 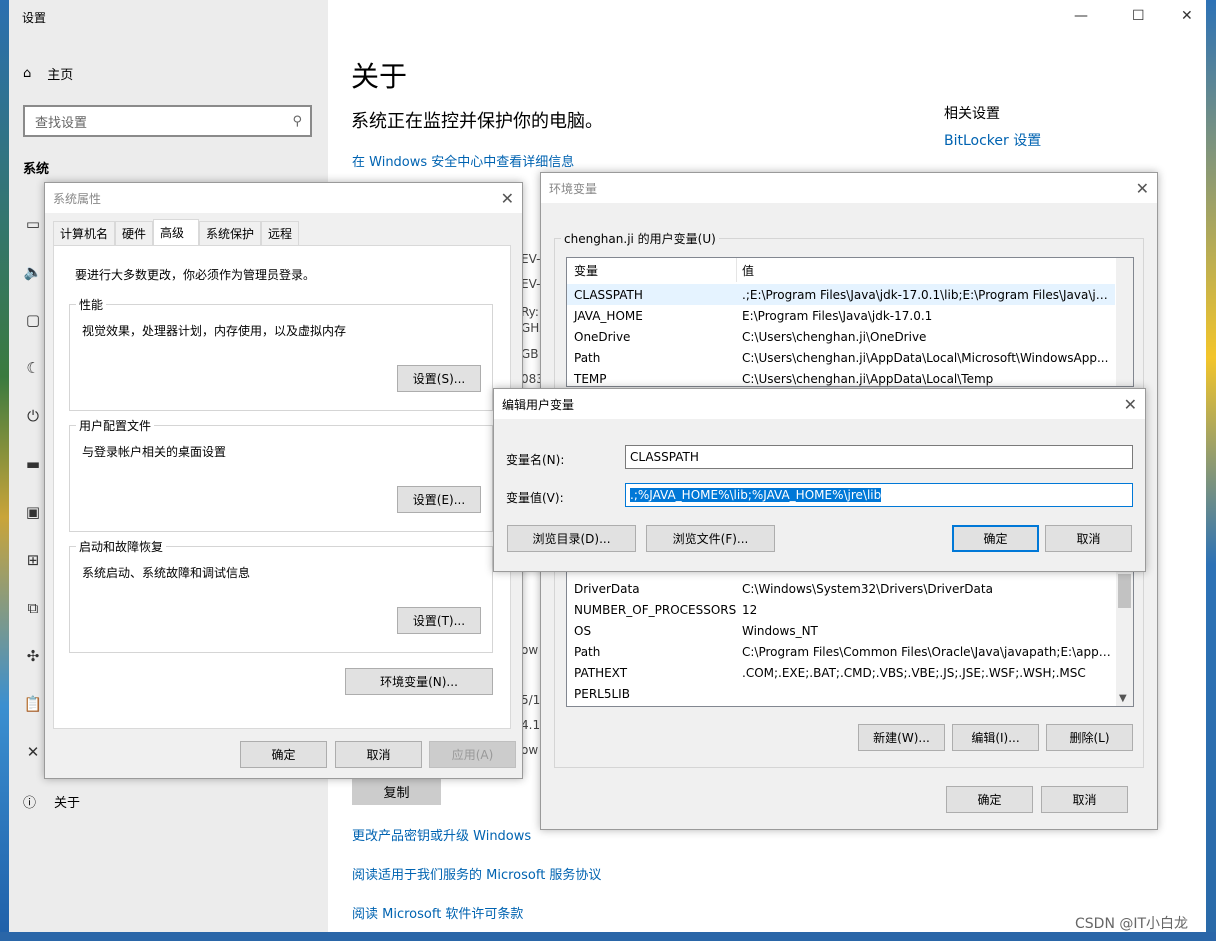 I want to click on list-header: 变量 值, so click(x=850, y=270).